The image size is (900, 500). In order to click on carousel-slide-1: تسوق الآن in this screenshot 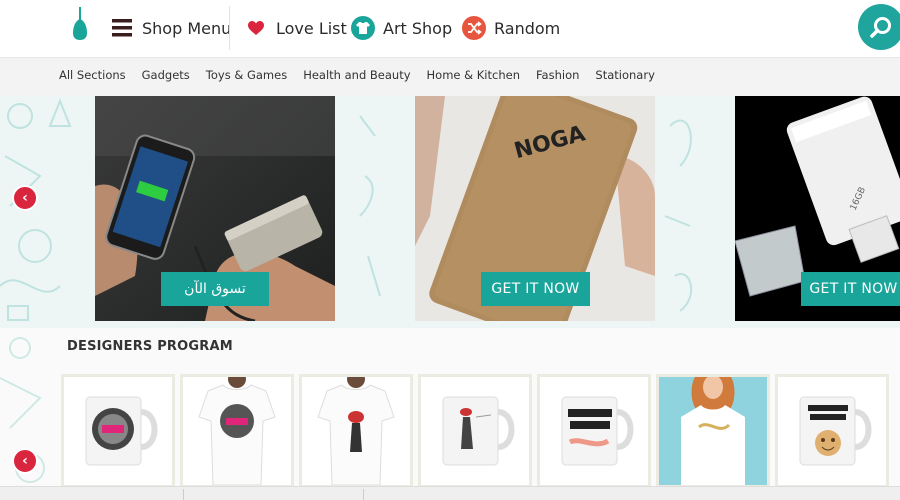, I will do `click(215, 208)`.